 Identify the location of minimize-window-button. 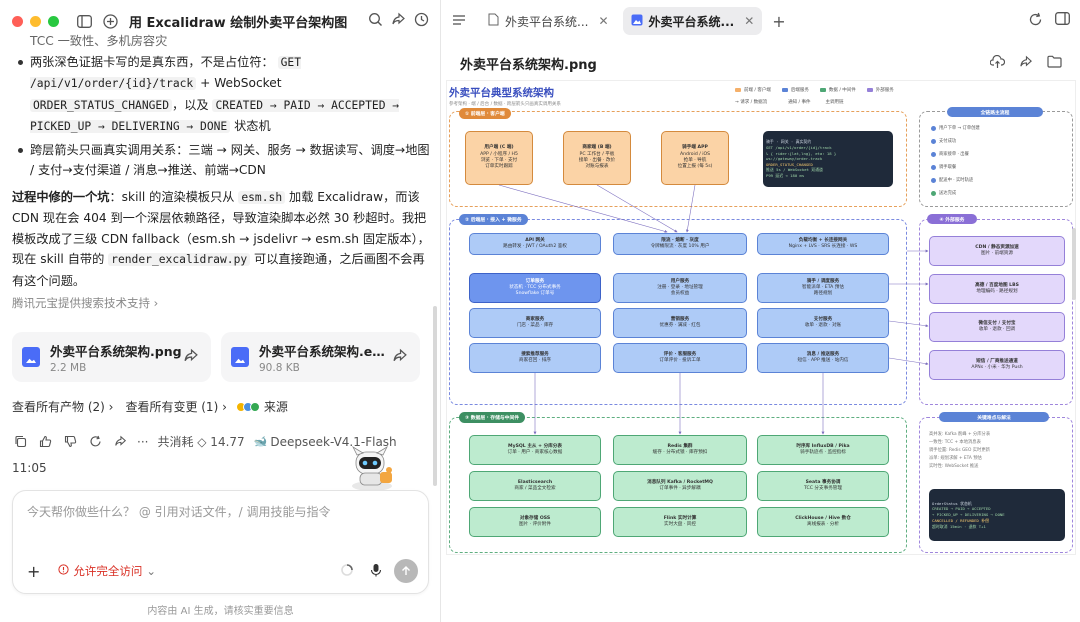
(35, 21).